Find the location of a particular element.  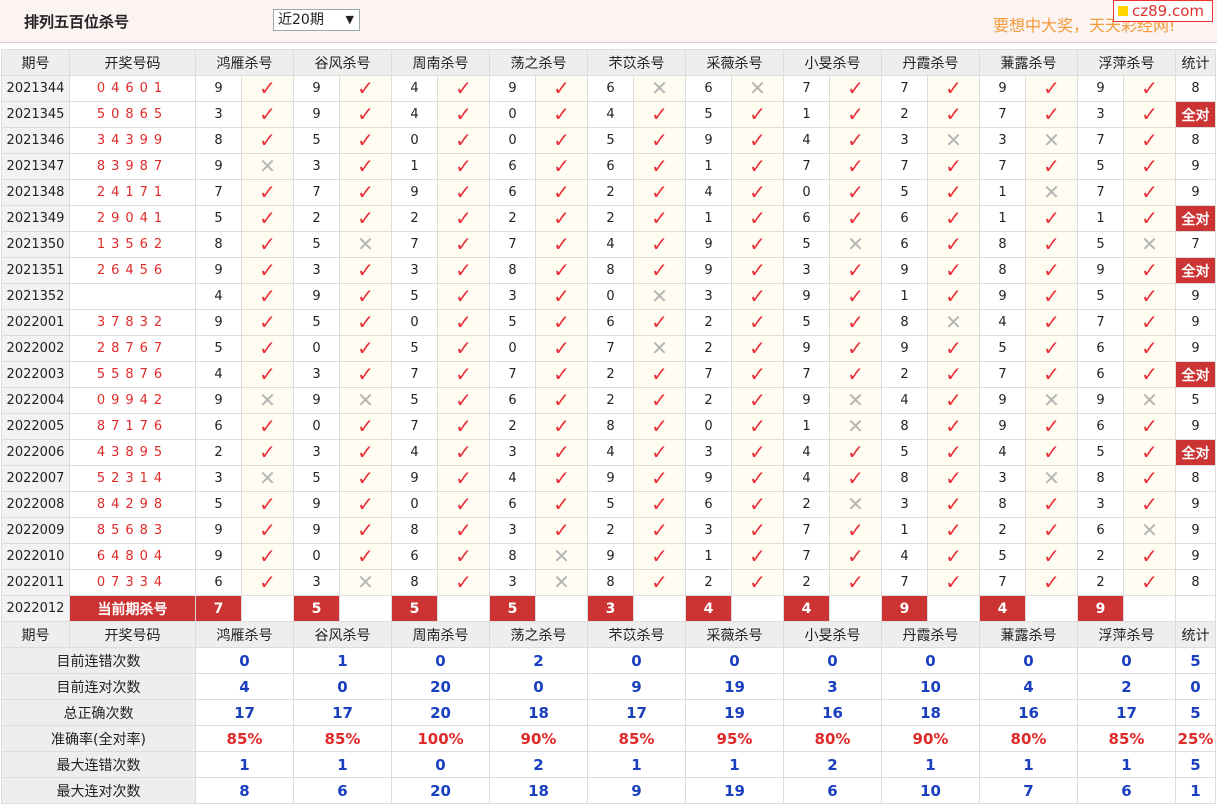

summary-value: 0 is located at coordinates (832, 660).